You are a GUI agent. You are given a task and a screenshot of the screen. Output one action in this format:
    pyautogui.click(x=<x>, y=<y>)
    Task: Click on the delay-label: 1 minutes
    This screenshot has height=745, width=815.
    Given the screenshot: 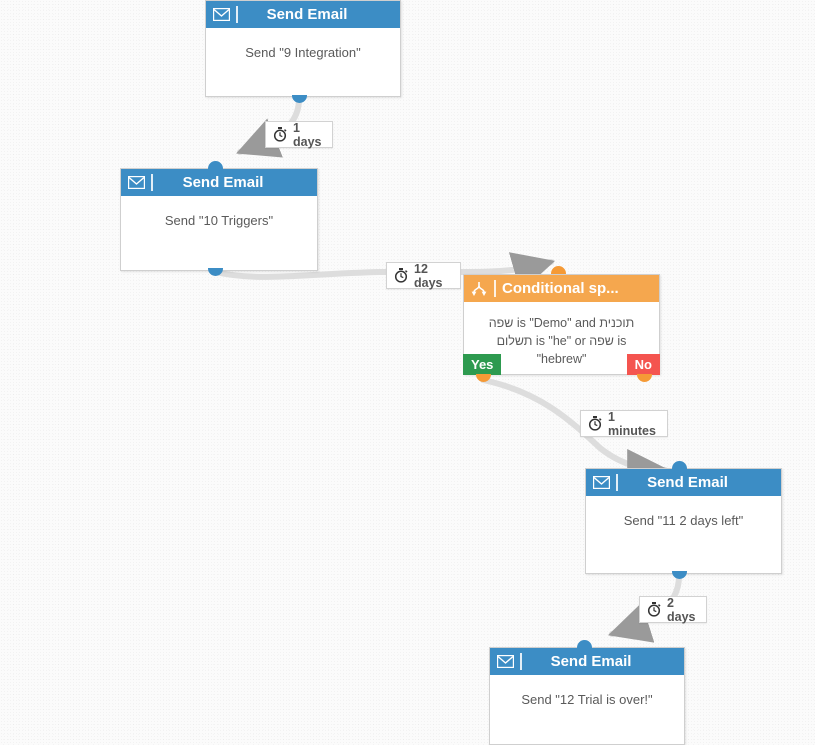 What is the action you would take?
    pyautogui.click(x=632, y=423)
    